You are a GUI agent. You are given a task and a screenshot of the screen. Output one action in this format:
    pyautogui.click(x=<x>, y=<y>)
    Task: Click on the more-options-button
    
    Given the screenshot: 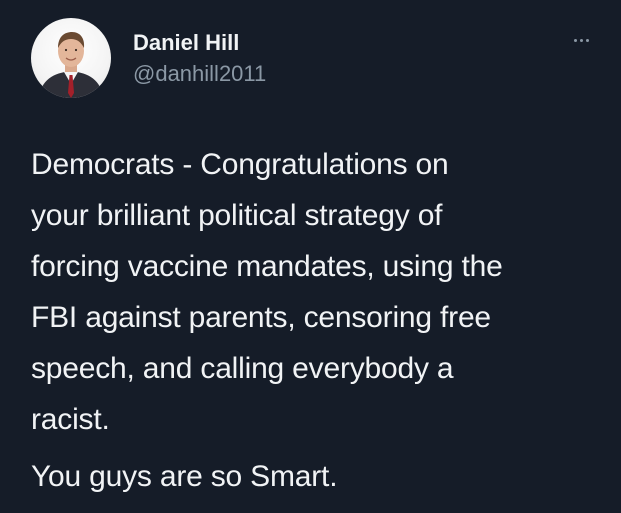 What is the action you would take?
    pyautogui.click(x=581, y=40)
    